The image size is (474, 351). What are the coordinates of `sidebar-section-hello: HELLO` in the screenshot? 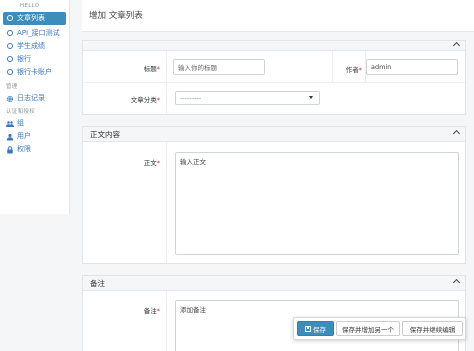 It's located at (30, 6).